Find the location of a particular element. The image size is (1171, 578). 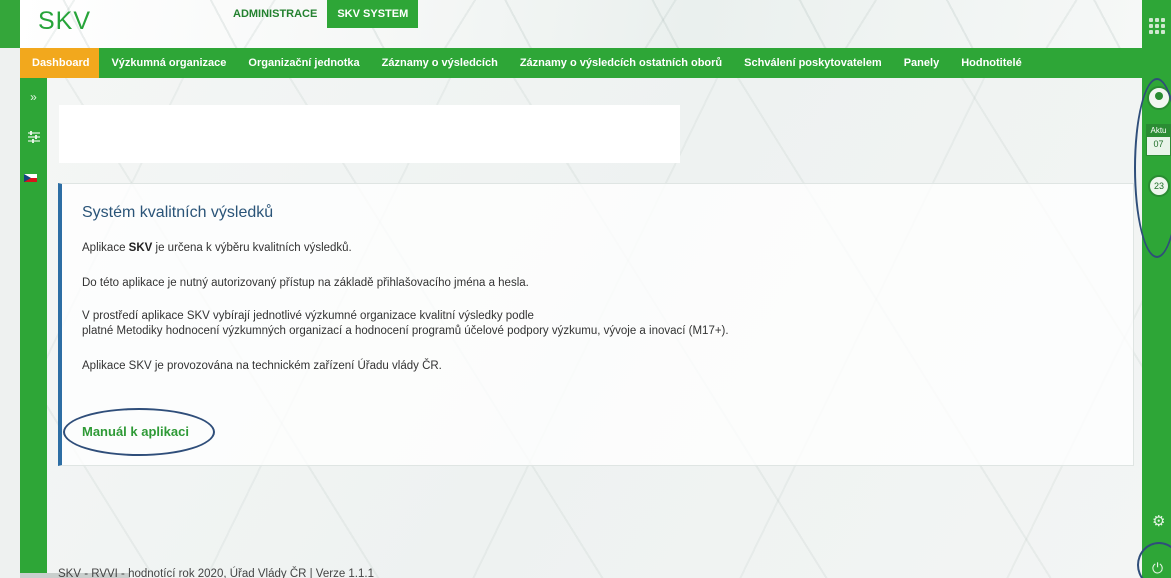

tab-skv-system: SKV SYSTEM is located at coordinates (373, 14).